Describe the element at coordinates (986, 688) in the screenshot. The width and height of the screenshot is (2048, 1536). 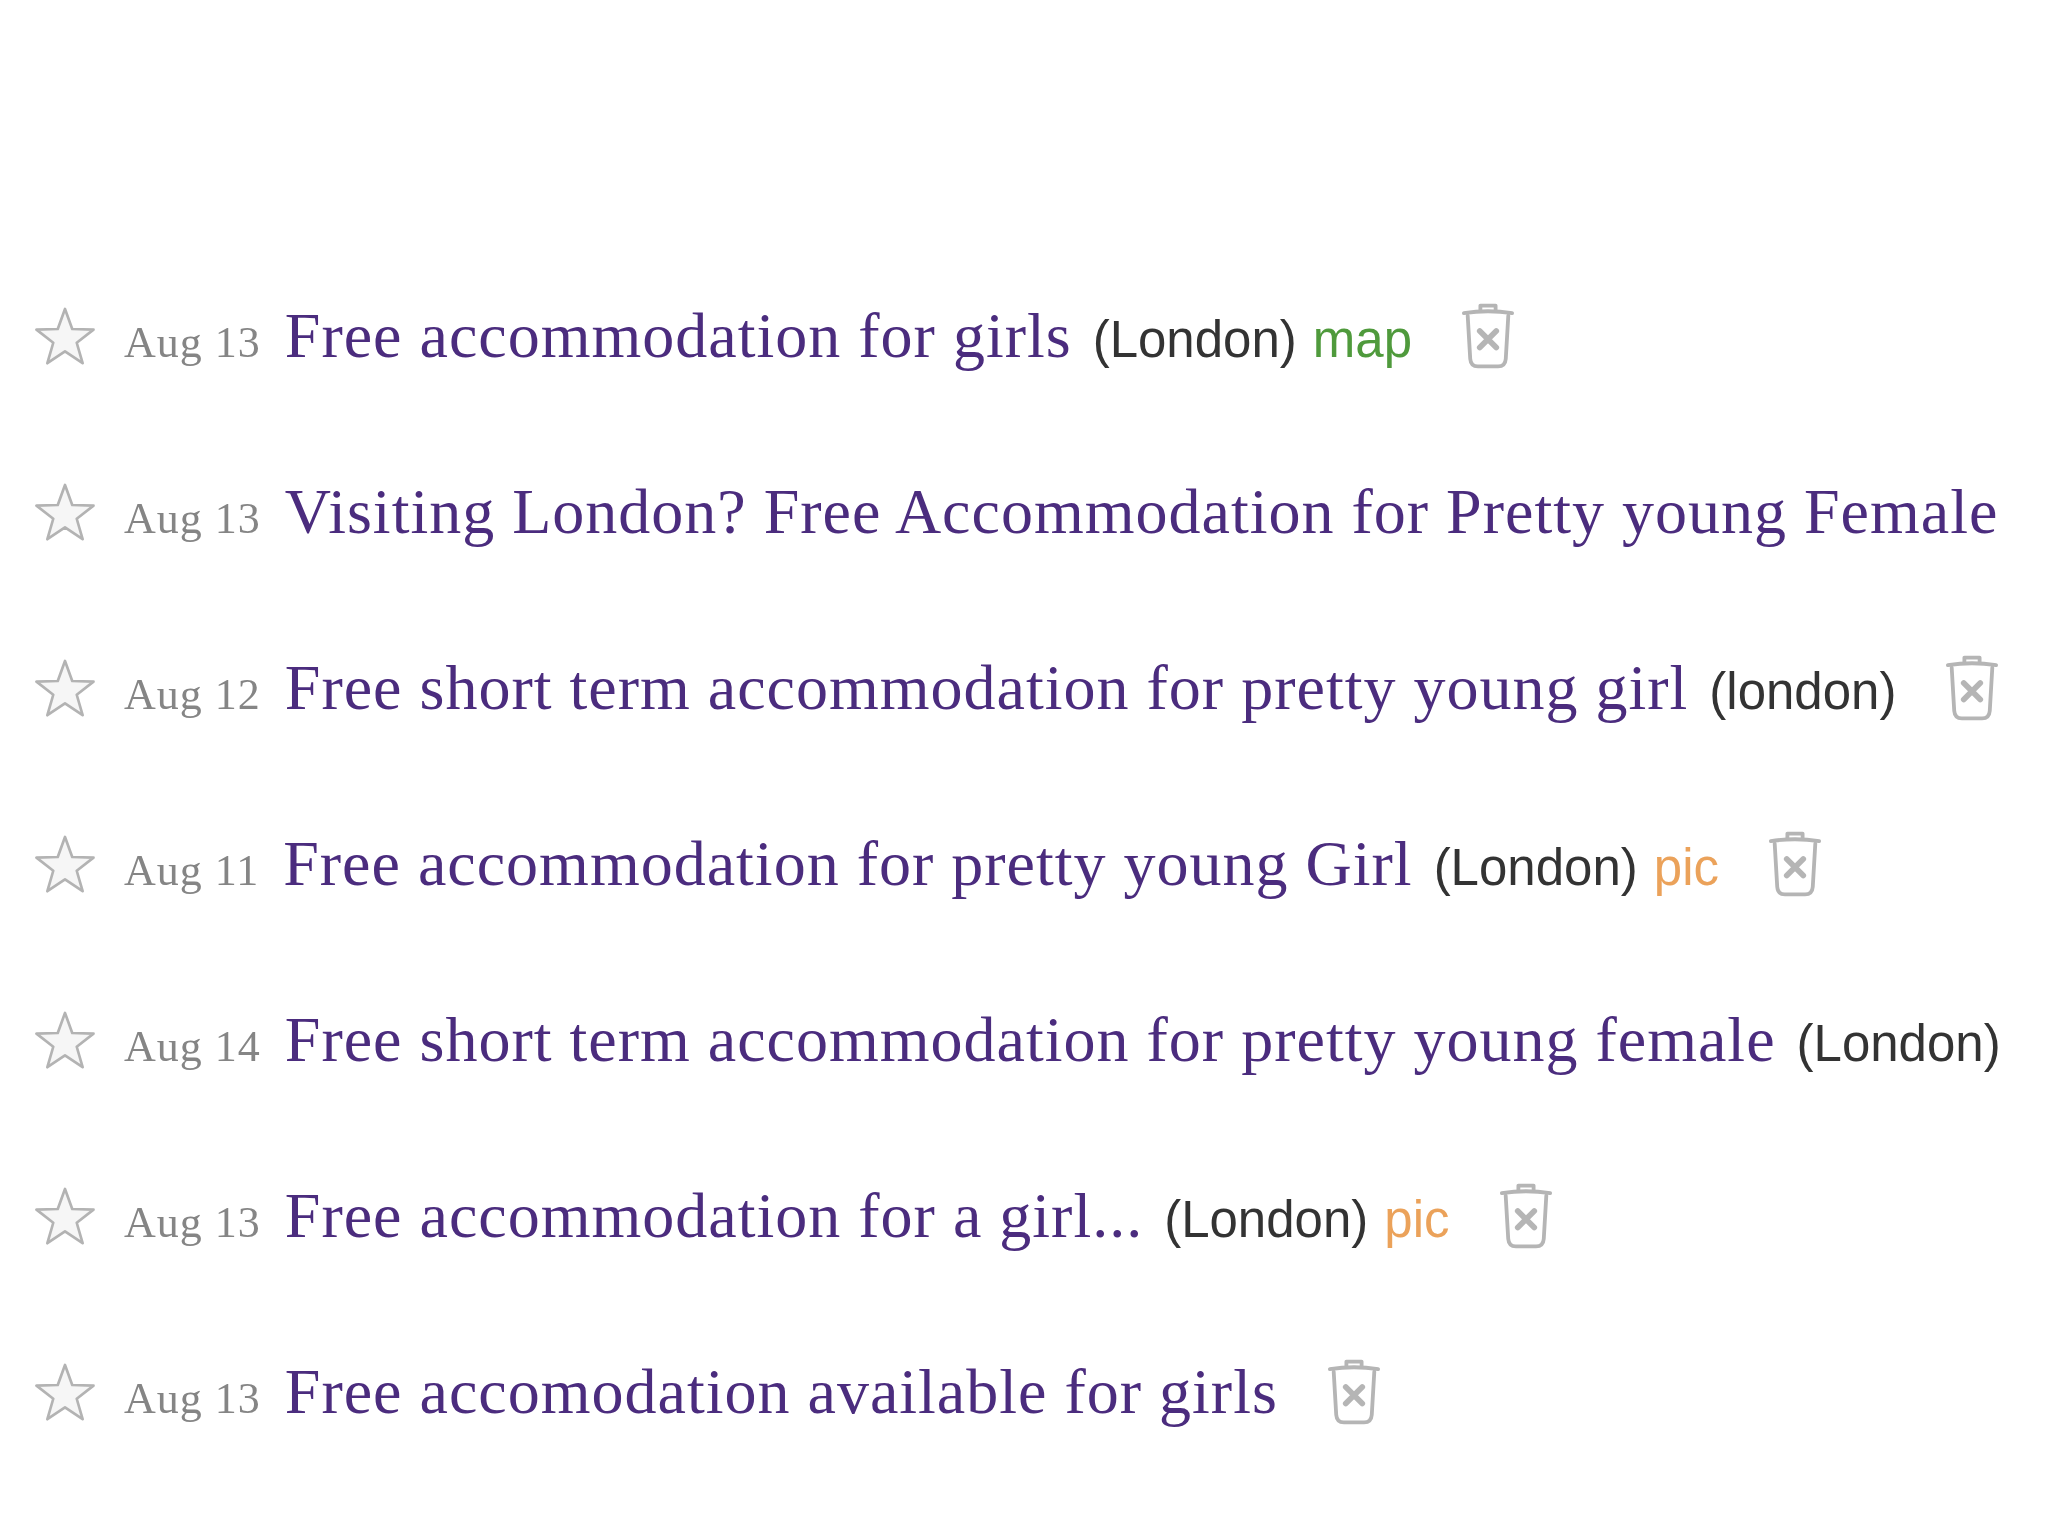
I see `listing-title-link: Free short term accommodation for pretty young girl` at that location.